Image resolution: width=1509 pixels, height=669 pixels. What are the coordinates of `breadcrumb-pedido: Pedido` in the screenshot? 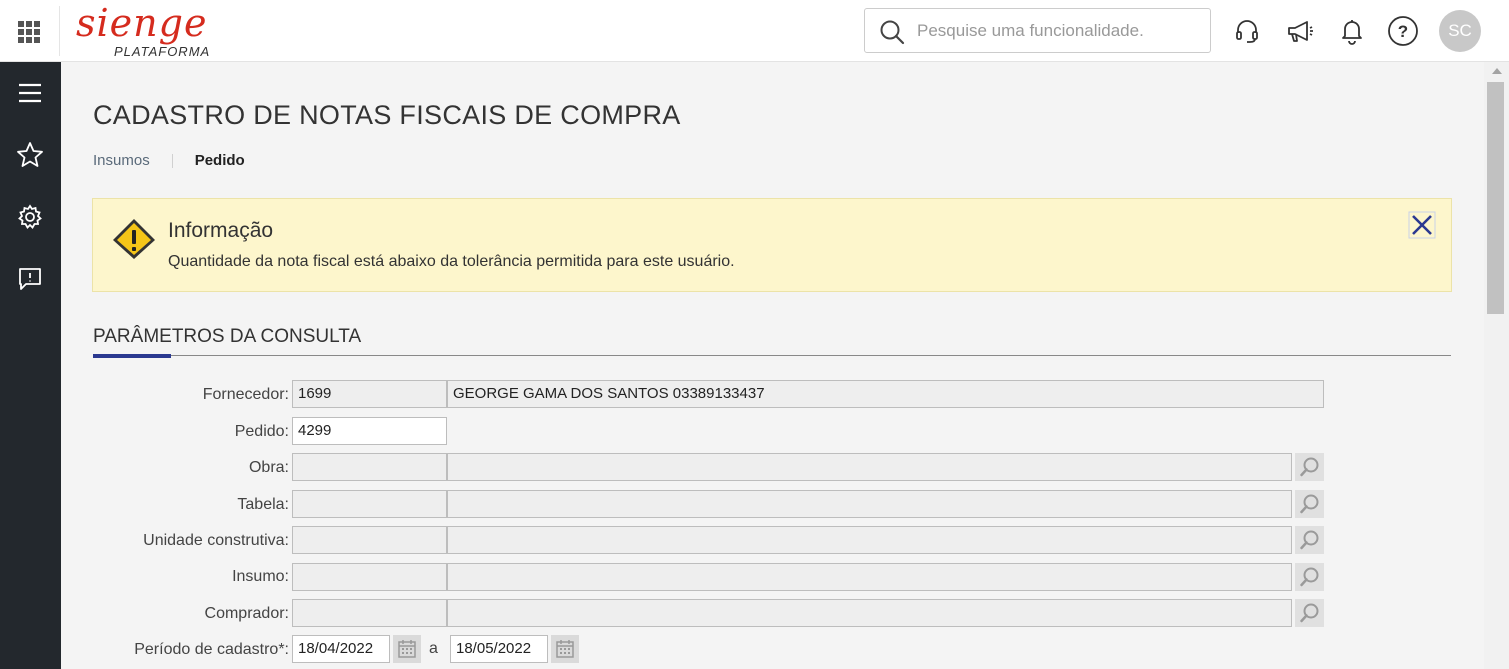 It's located at (219, 160).